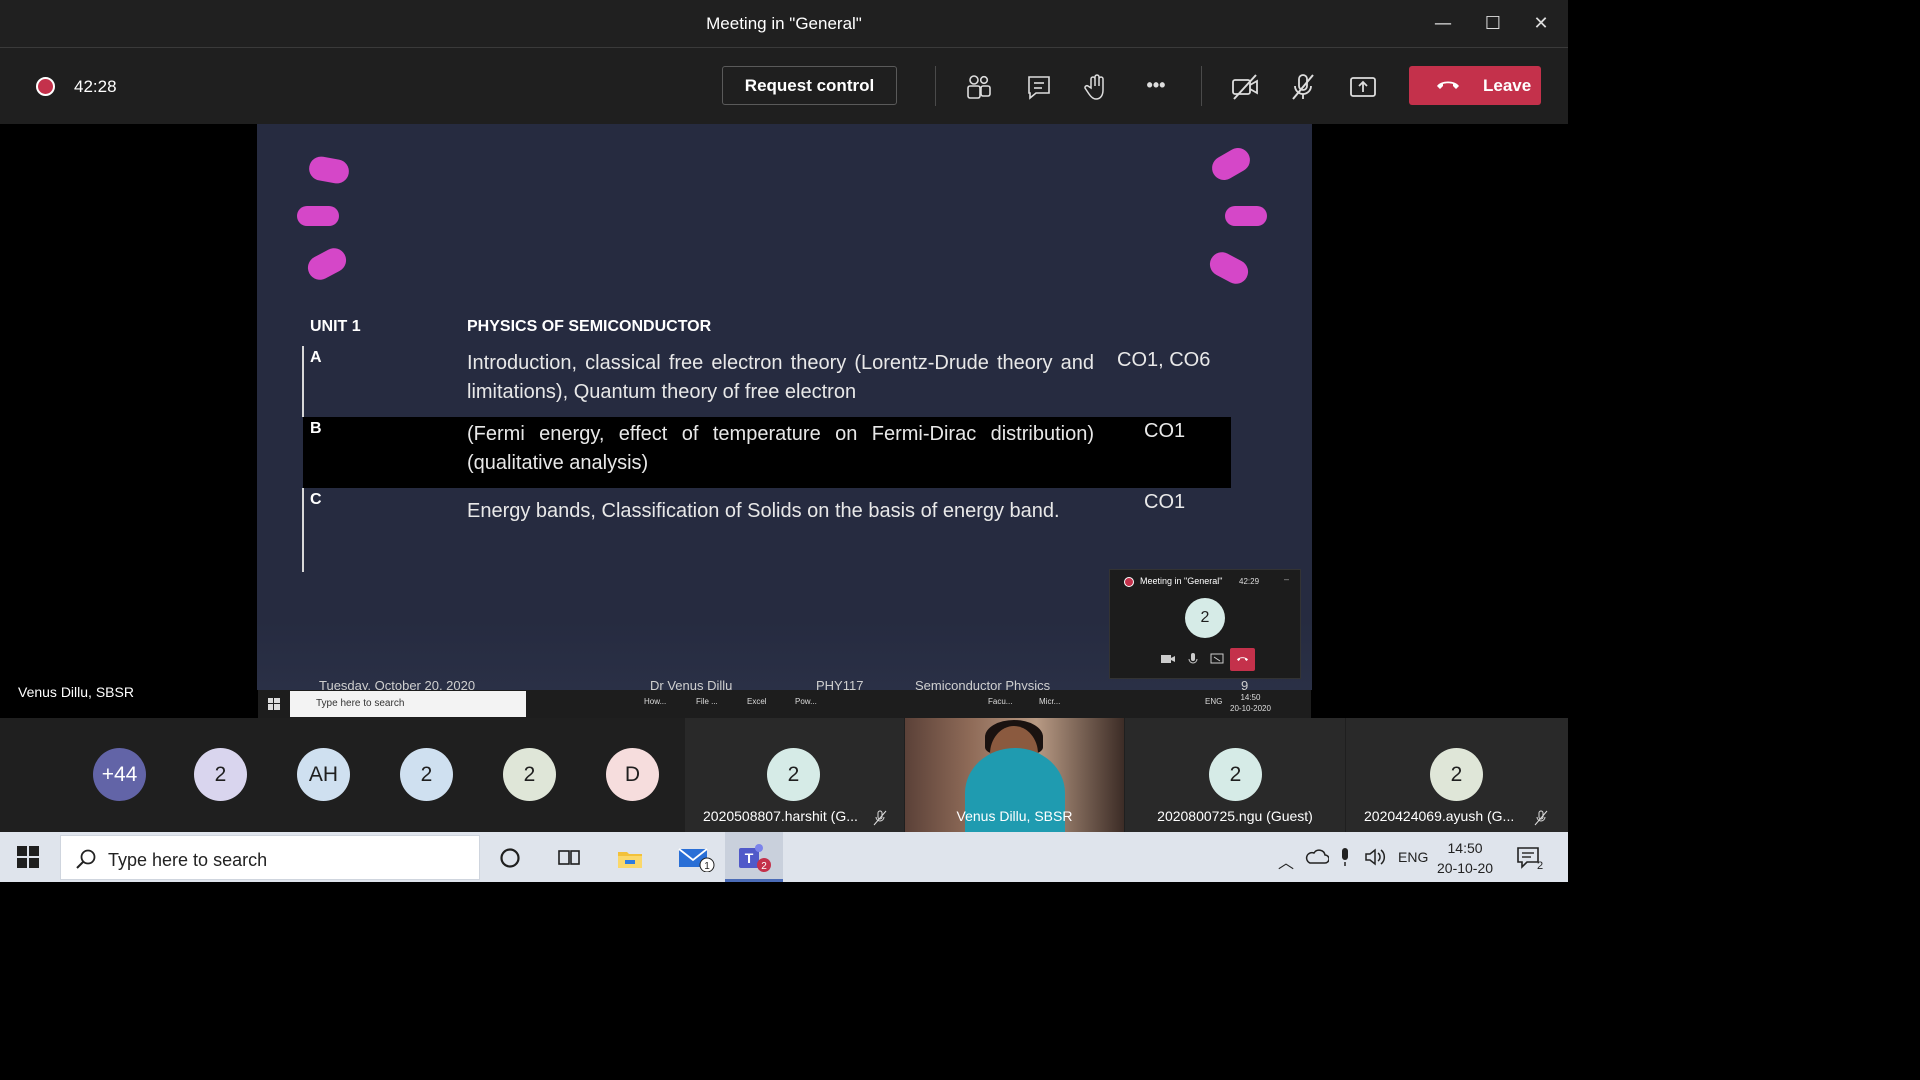  What do you see at coordinates (316, 428) in the screenshot?
I see `row-letter: B` at bounding box center [316, 428].